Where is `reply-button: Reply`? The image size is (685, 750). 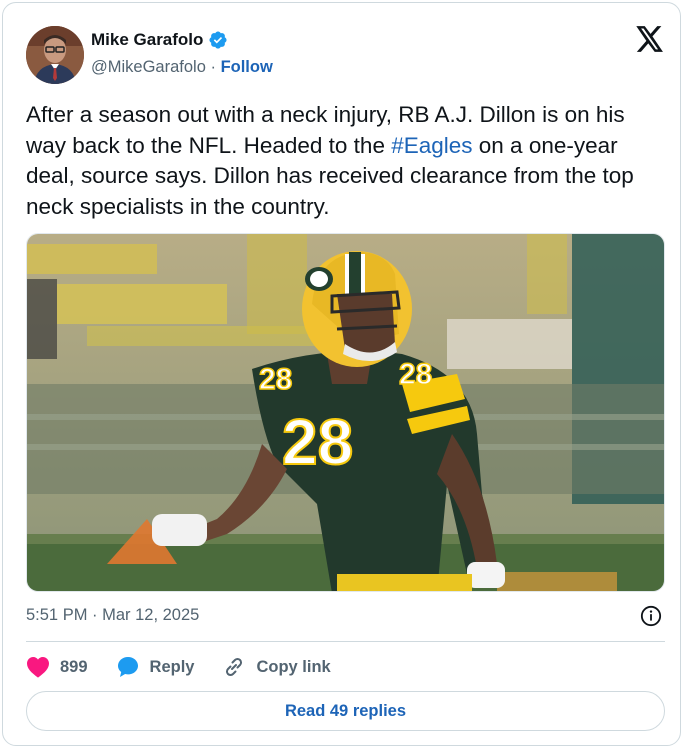
reply-button: Reply is located at coordinates (155, 667).